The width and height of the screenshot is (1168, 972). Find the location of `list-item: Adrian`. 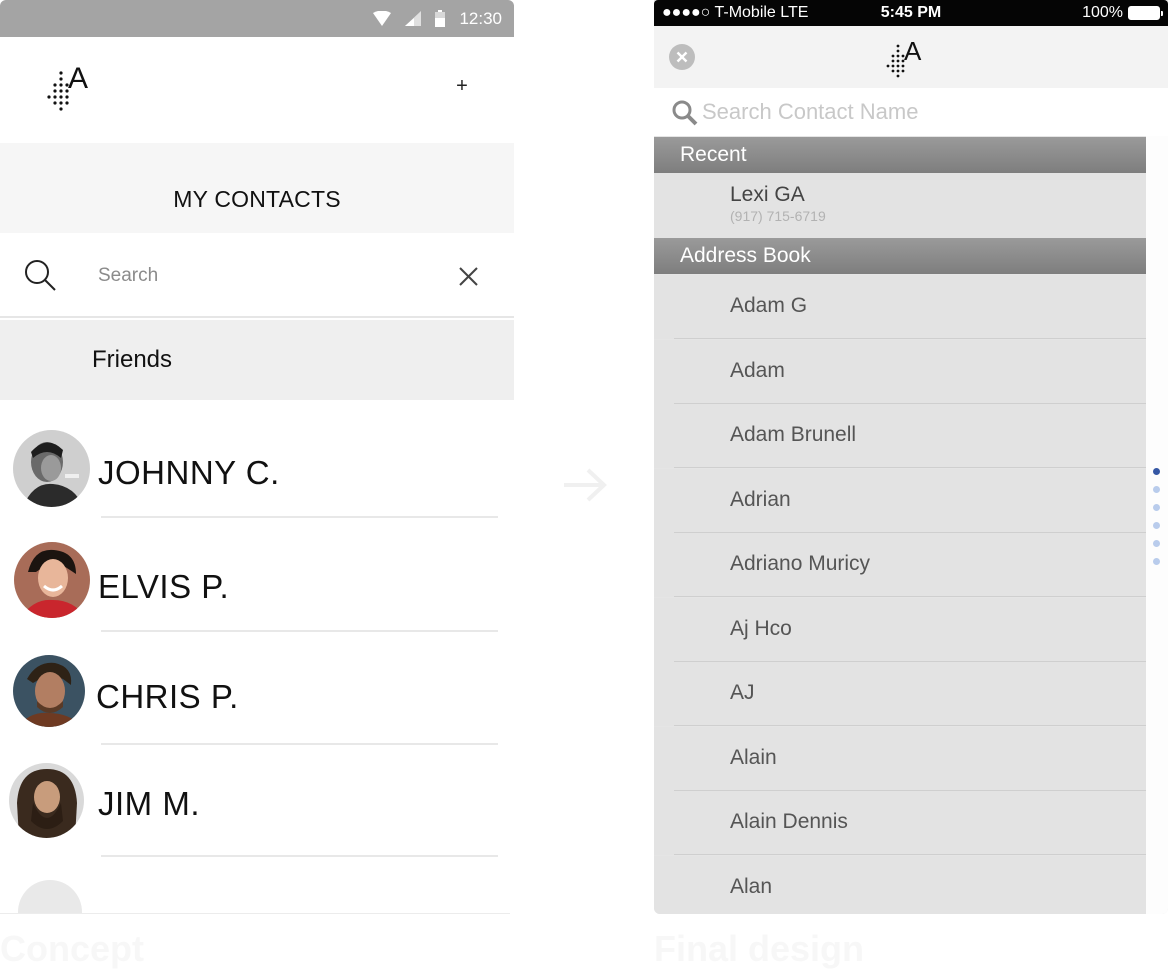

list-item: Adrian is located at coordinates (900, 501).